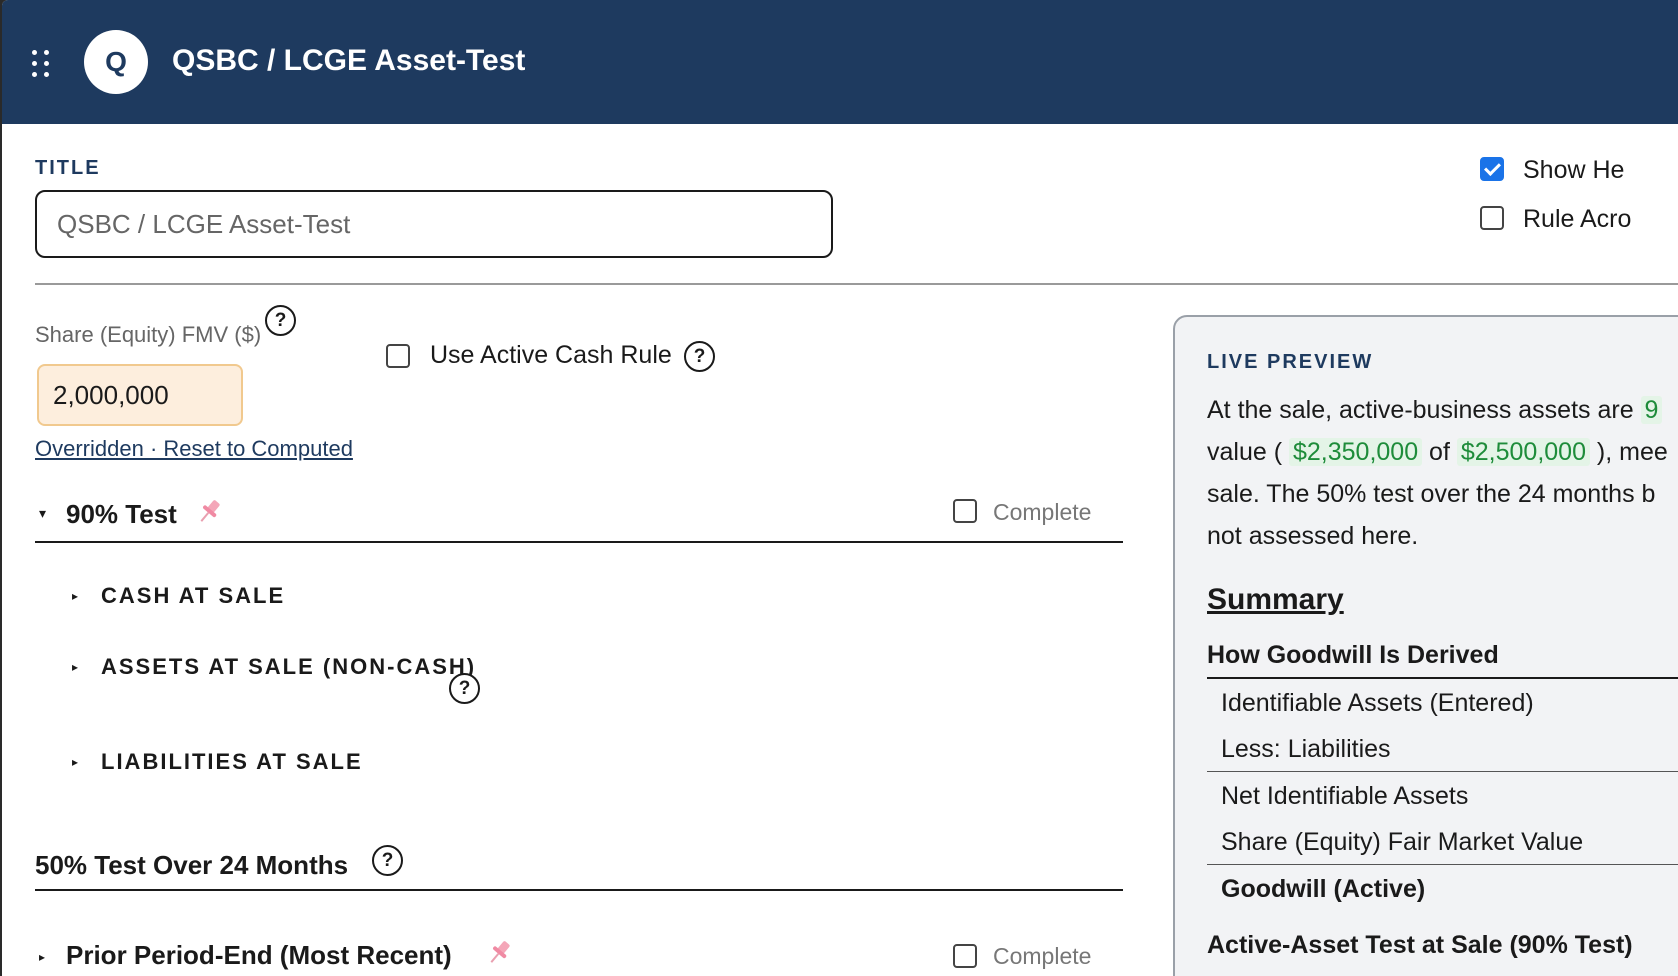 This screenshot has height=976, width=1678. What do you see at coordinates (1402, 842) in the screenshot?
I see `summary-row-label: Share (Equity) Fair Market Value` at bounding box center [1402, 842].